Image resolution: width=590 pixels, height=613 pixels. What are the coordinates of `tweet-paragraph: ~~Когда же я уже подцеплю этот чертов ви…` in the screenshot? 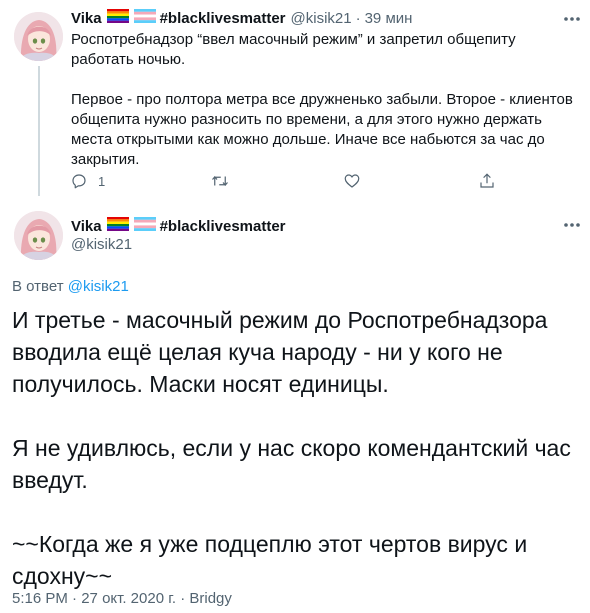 It's located at (270, 560).